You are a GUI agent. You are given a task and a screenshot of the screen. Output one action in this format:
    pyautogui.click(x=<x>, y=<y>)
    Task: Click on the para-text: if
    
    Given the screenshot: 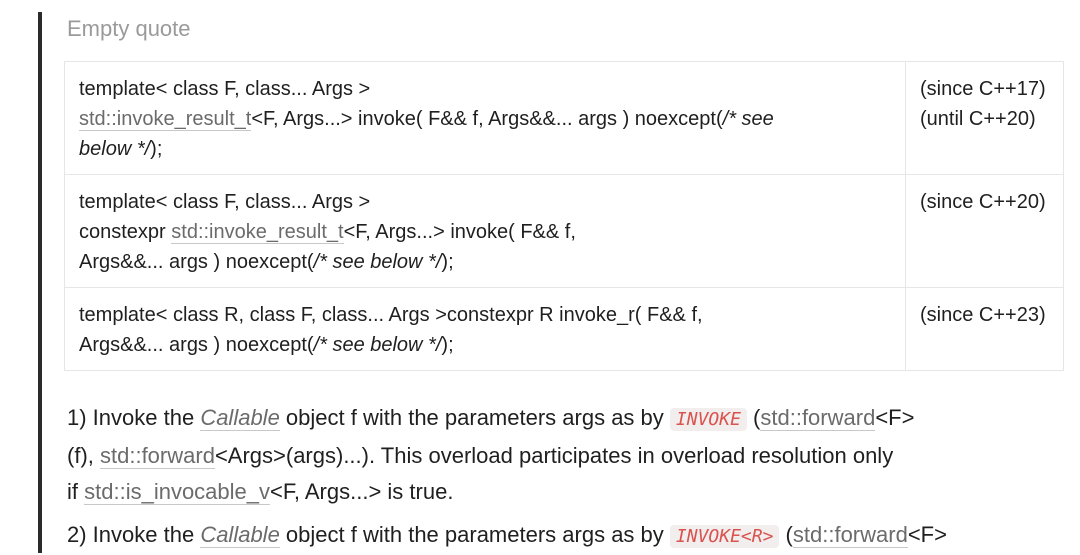 What is the action you would take?
    pyautogui.click(x=76, y=491)
    